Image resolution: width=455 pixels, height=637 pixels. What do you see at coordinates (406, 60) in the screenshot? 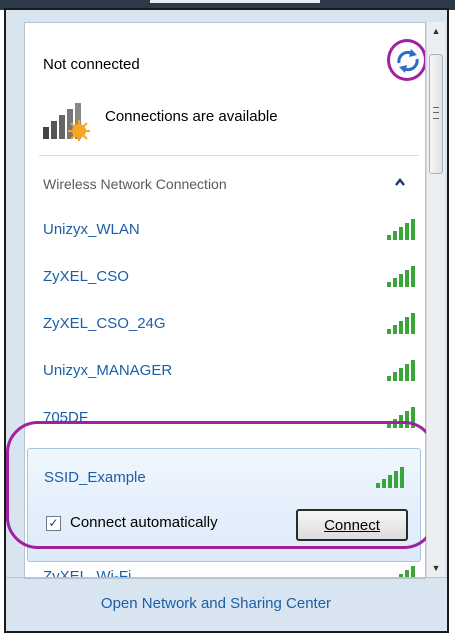
I see `highlight-ring-refresh` at bounding box center [406, 60].